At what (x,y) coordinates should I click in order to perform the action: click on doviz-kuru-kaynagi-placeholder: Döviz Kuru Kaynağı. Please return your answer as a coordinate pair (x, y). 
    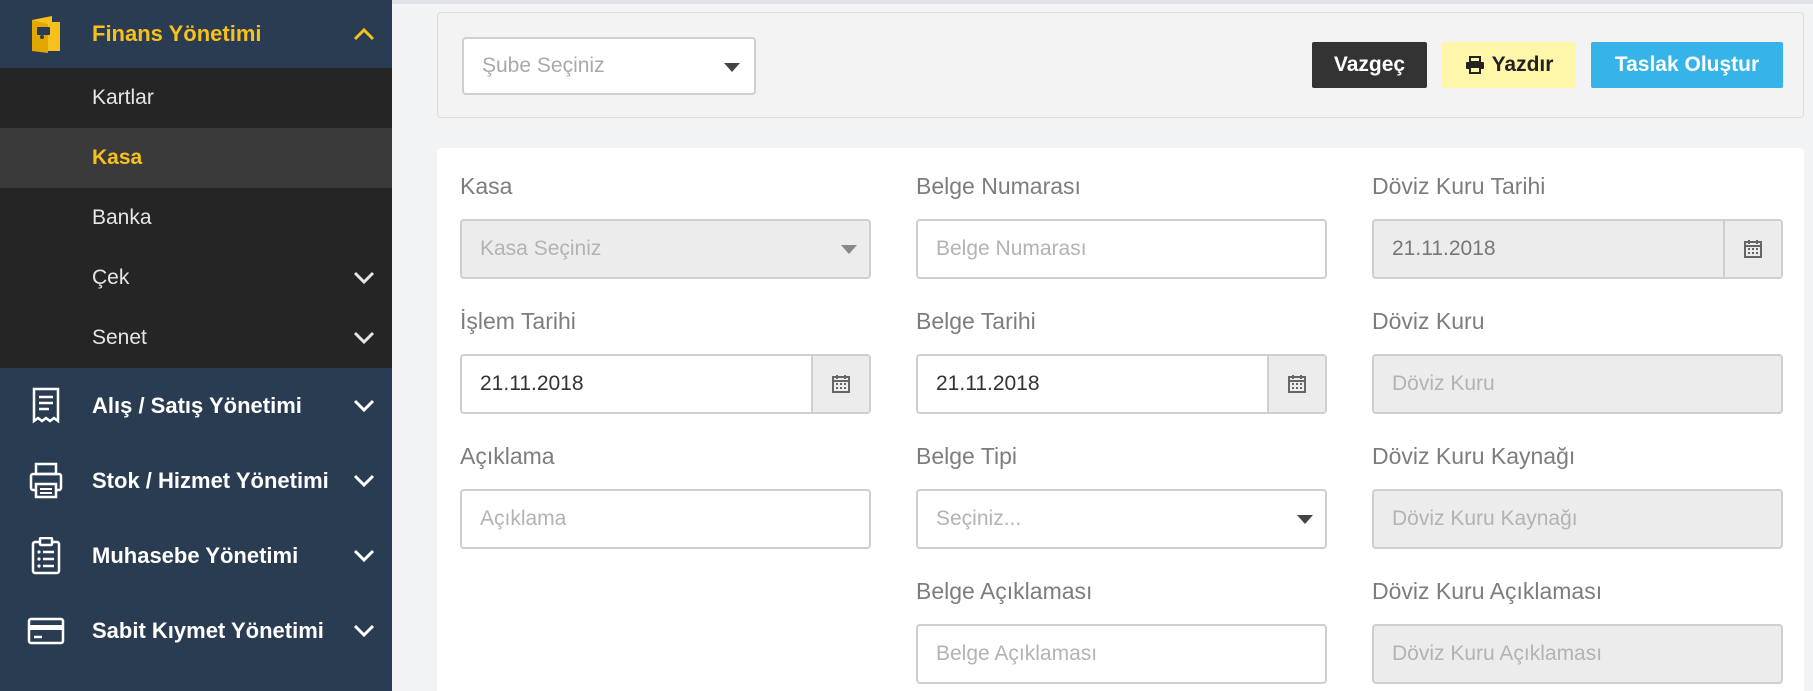
    Looking at the image, I should click on (1485, 518).